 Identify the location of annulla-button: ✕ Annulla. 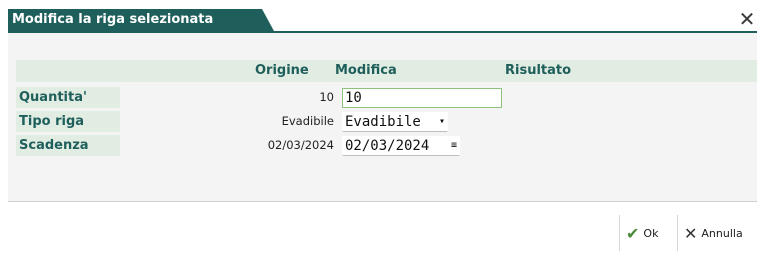
(717, 233).